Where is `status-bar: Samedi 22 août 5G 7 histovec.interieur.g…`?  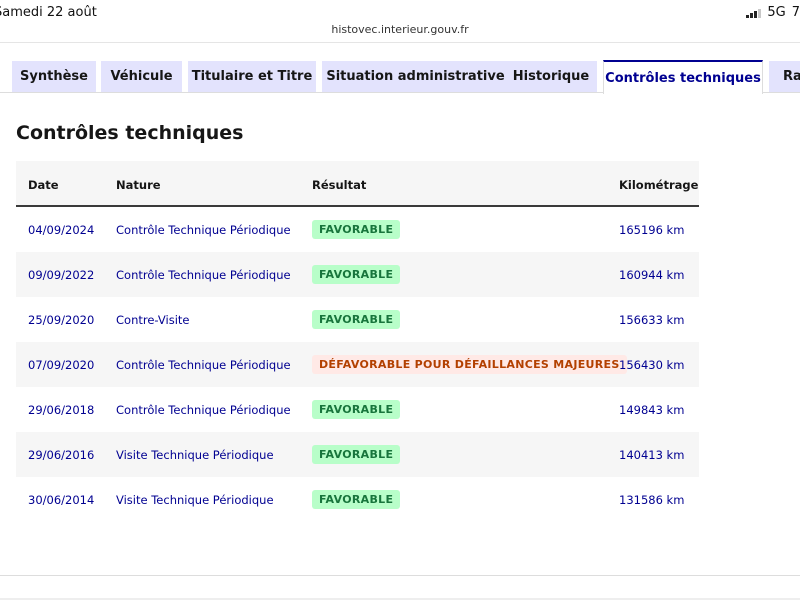
status-bar: Samedi 22 août 5G 7 histovec.interieur.g… is located at coordinates (400, 21).